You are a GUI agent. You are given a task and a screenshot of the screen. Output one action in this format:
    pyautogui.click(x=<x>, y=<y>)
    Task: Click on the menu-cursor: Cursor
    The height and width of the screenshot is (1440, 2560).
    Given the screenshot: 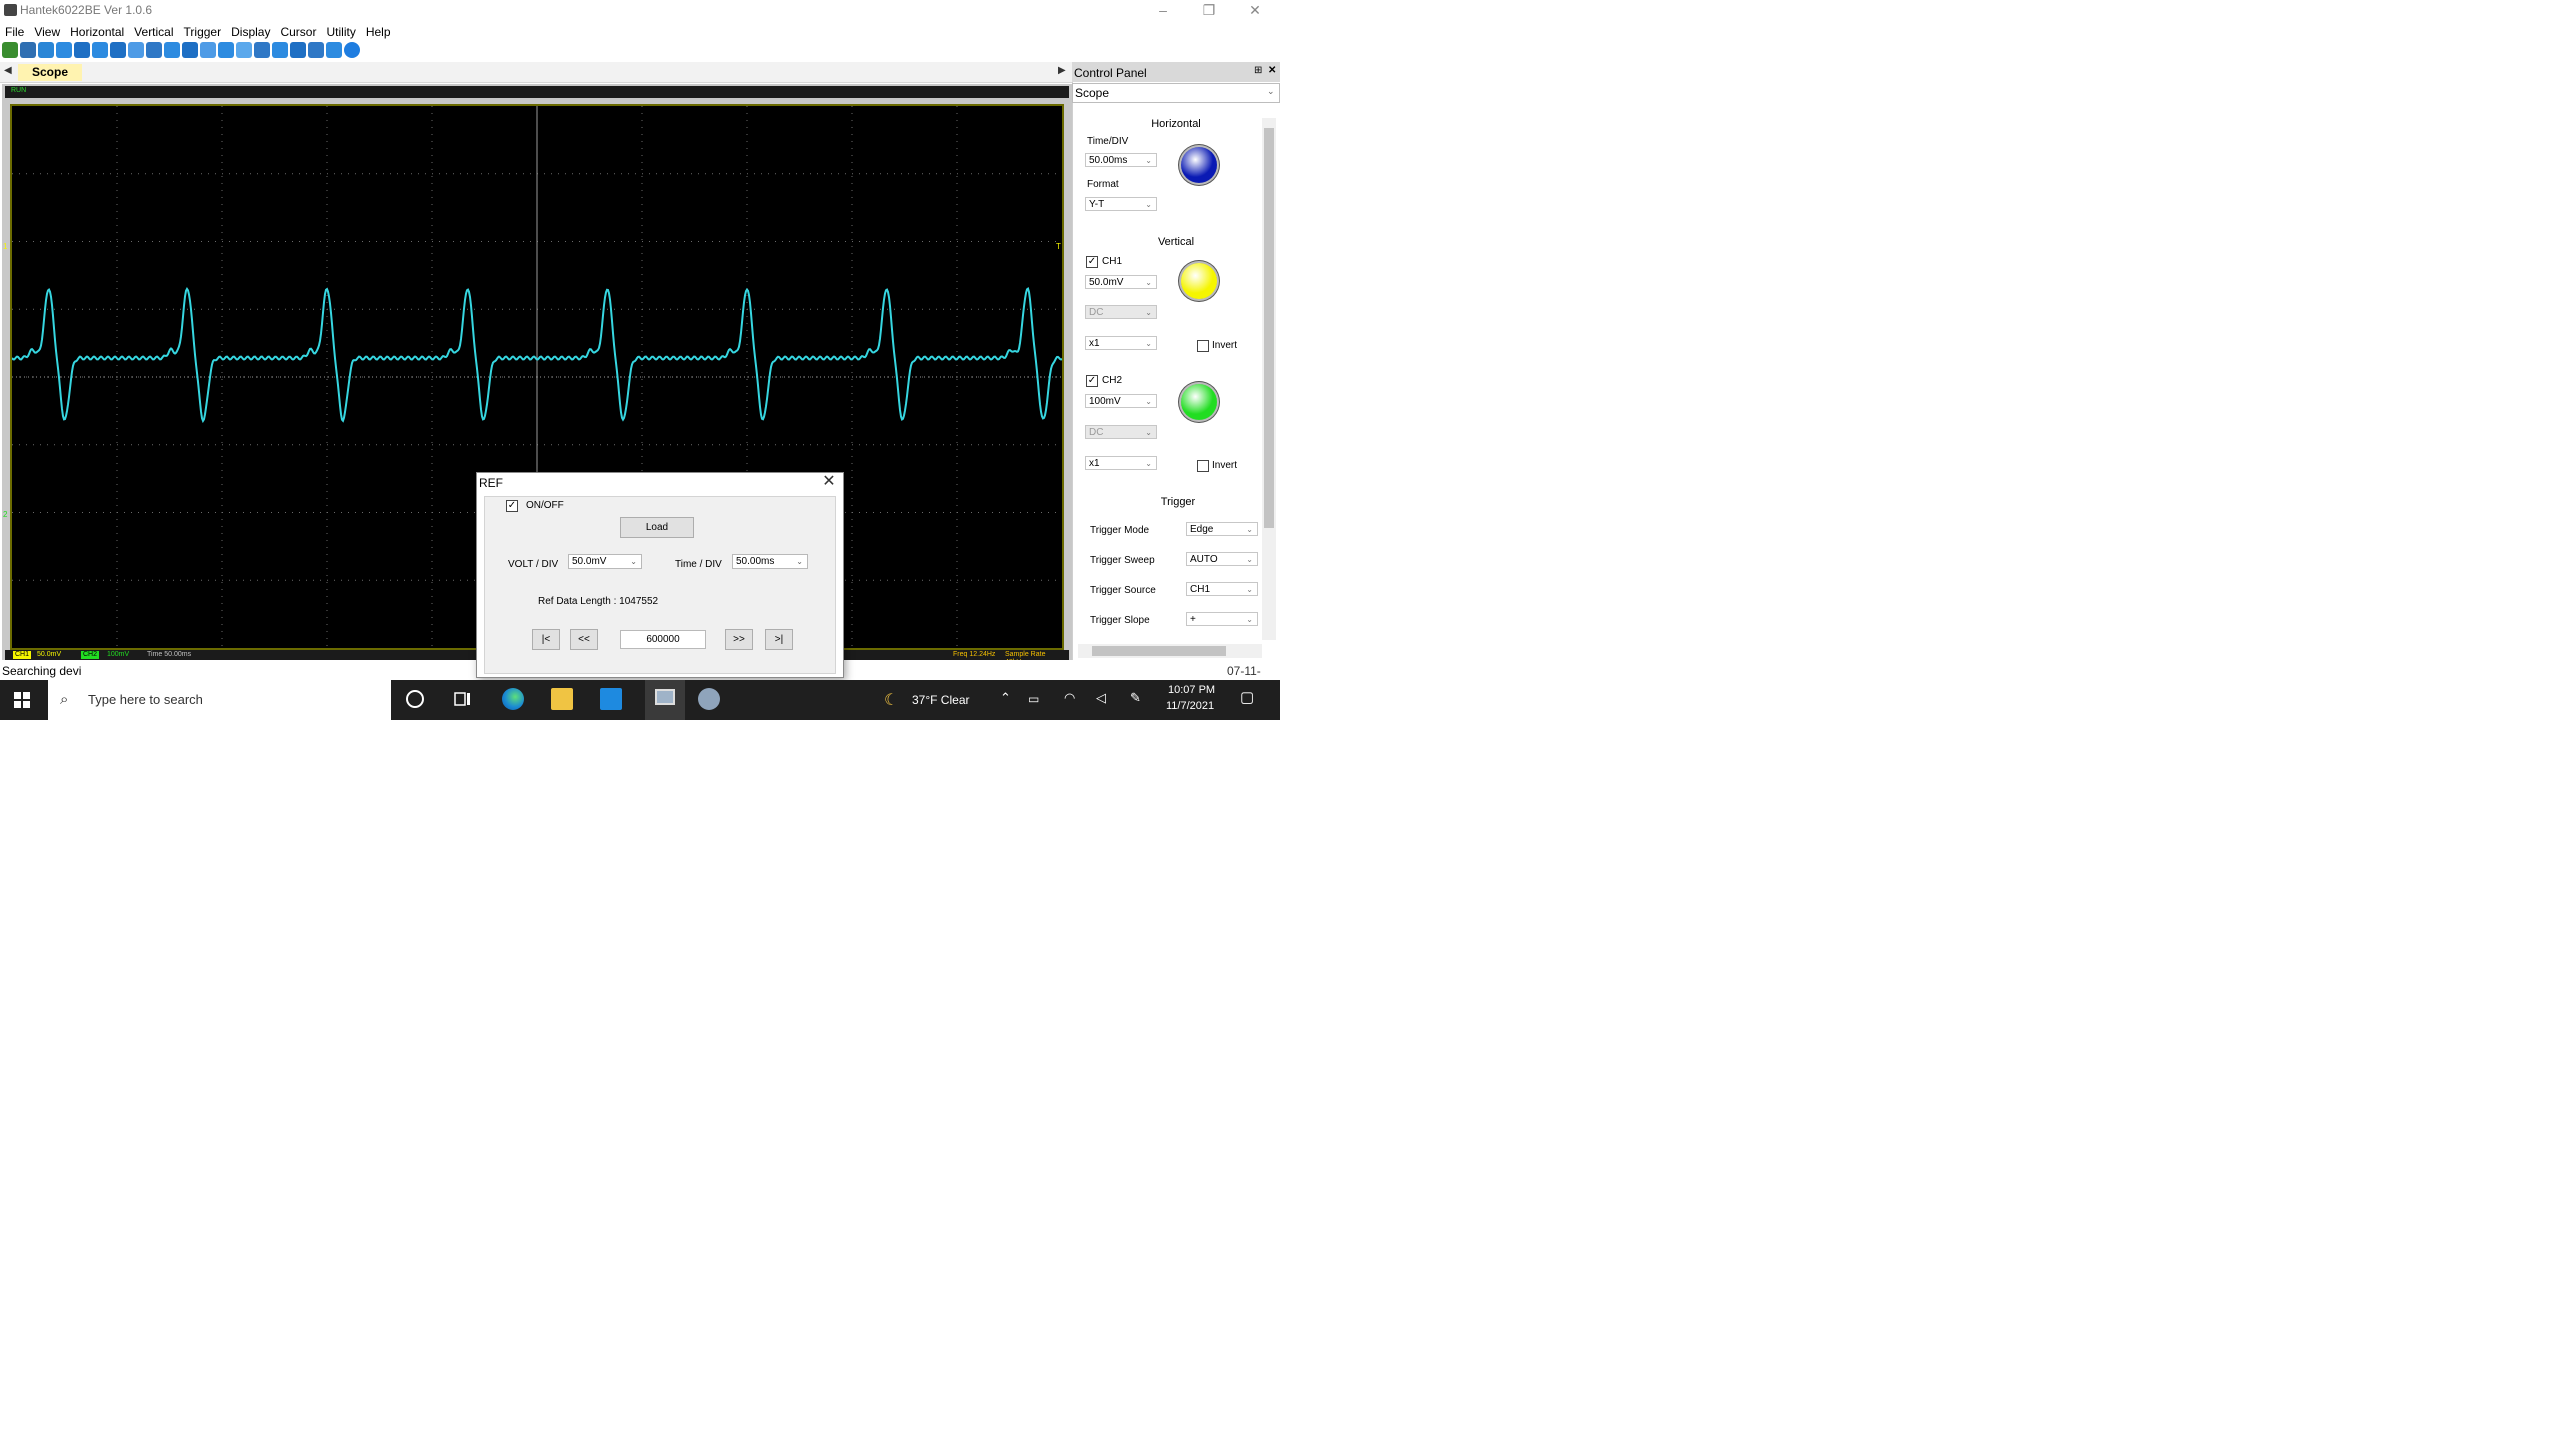 What is the action you would take?
    pyautogui.click(x=298, y=29)
    